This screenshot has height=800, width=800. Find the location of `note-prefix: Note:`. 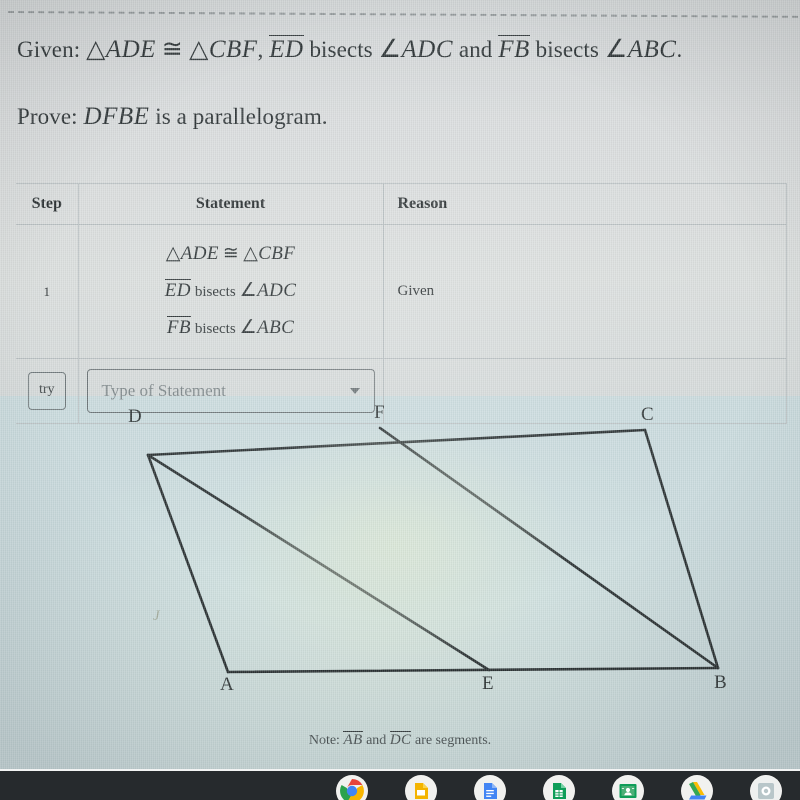

note-prefix: Note: is located at coordinates (324, 740).